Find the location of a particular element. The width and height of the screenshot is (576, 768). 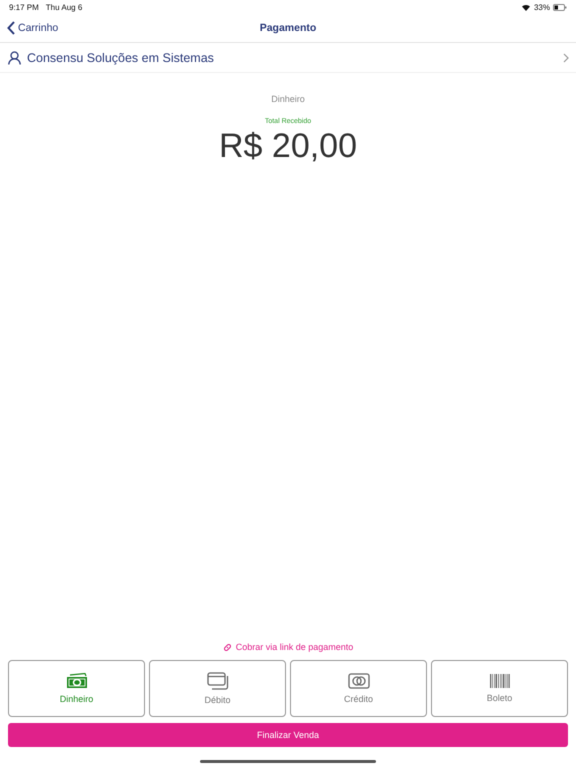

payment-link: Cobrar via link de pagamento is located at coordinates (288, 647).